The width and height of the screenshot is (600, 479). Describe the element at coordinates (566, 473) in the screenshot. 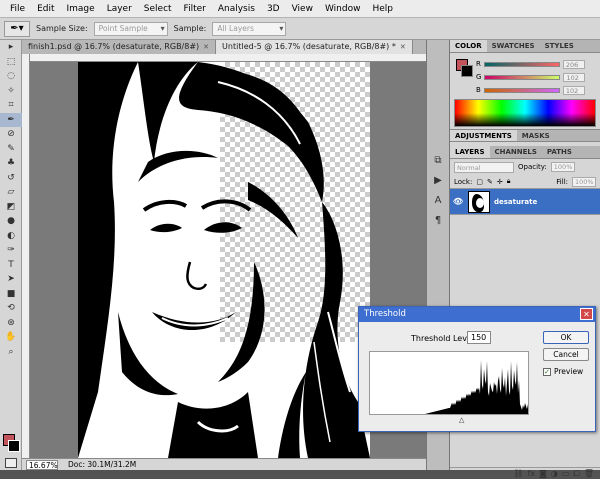

I see `new-group-icon: ▭` at that location.